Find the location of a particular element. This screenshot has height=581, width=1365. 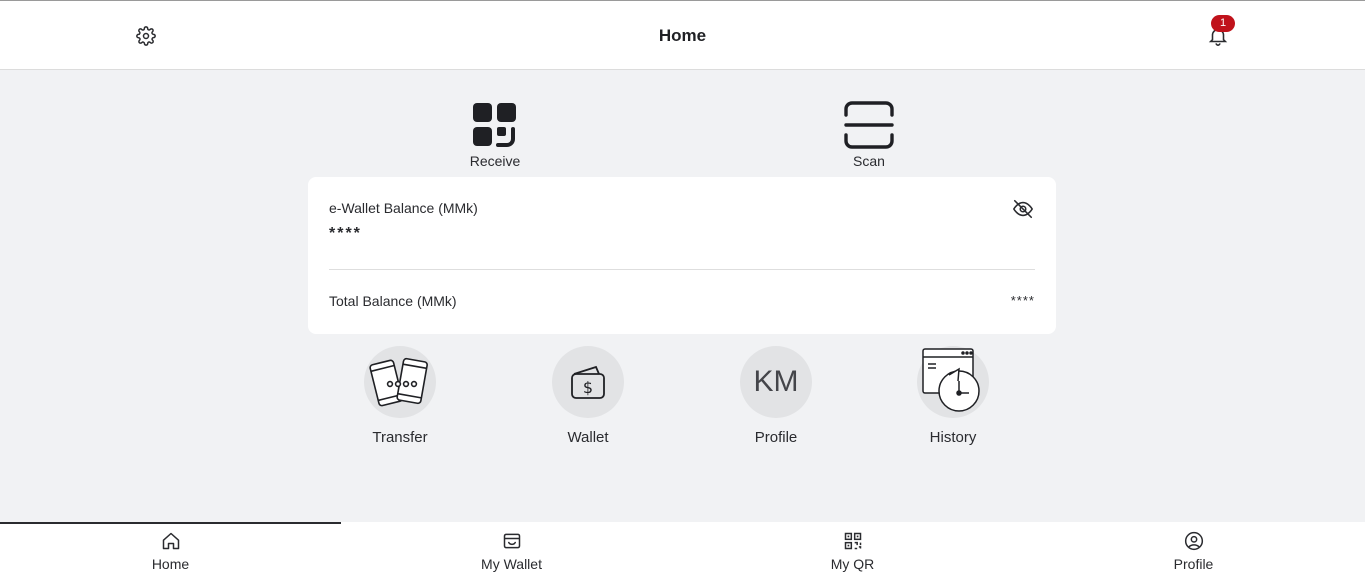

scan-icon is located at coordinates (869, 125).